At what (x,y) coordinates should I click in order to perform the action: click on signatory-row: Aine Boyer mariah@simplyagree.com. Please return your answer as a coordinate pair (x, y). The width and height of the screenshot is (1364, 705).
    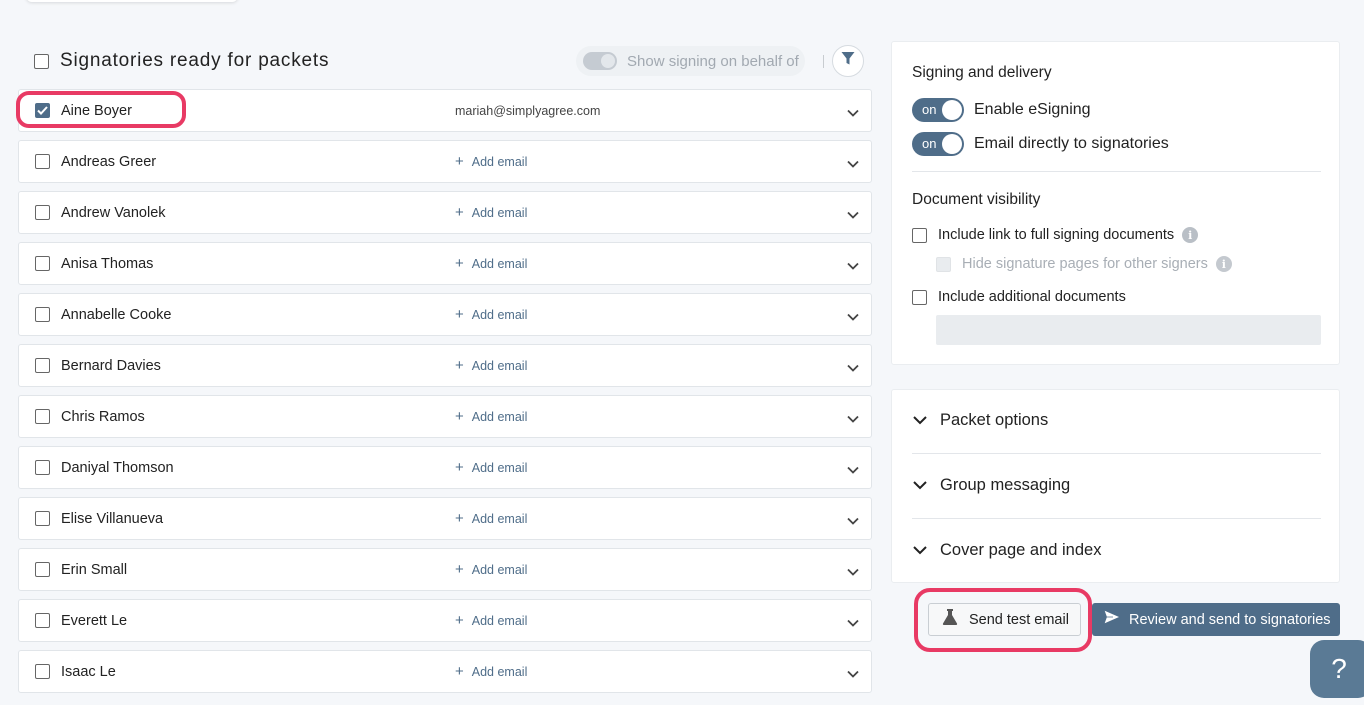
    Looking at the image, I should click on (445, 110).